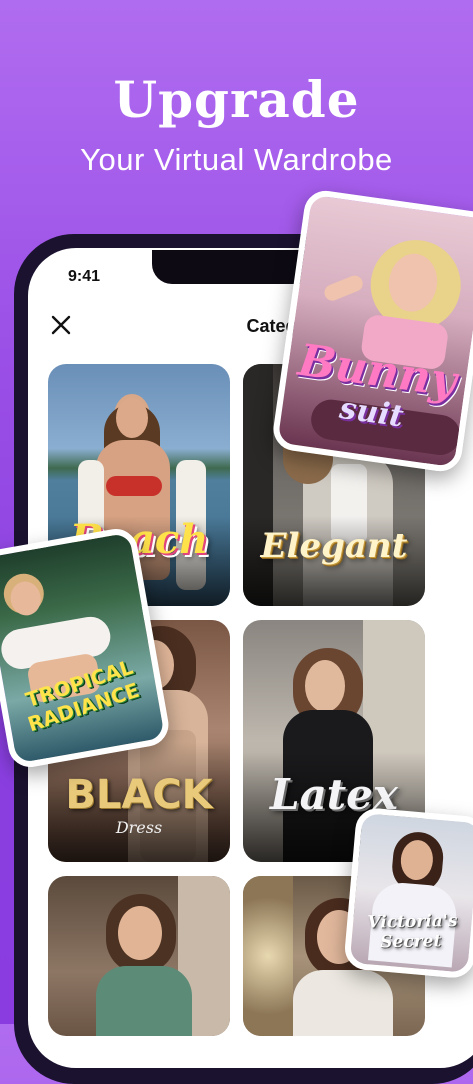 The image size is (473, 1084). What do you see at coordinates (84, 276) in the screenshot?
I see `status-time: 9:41` at bounding box center [84, 276].